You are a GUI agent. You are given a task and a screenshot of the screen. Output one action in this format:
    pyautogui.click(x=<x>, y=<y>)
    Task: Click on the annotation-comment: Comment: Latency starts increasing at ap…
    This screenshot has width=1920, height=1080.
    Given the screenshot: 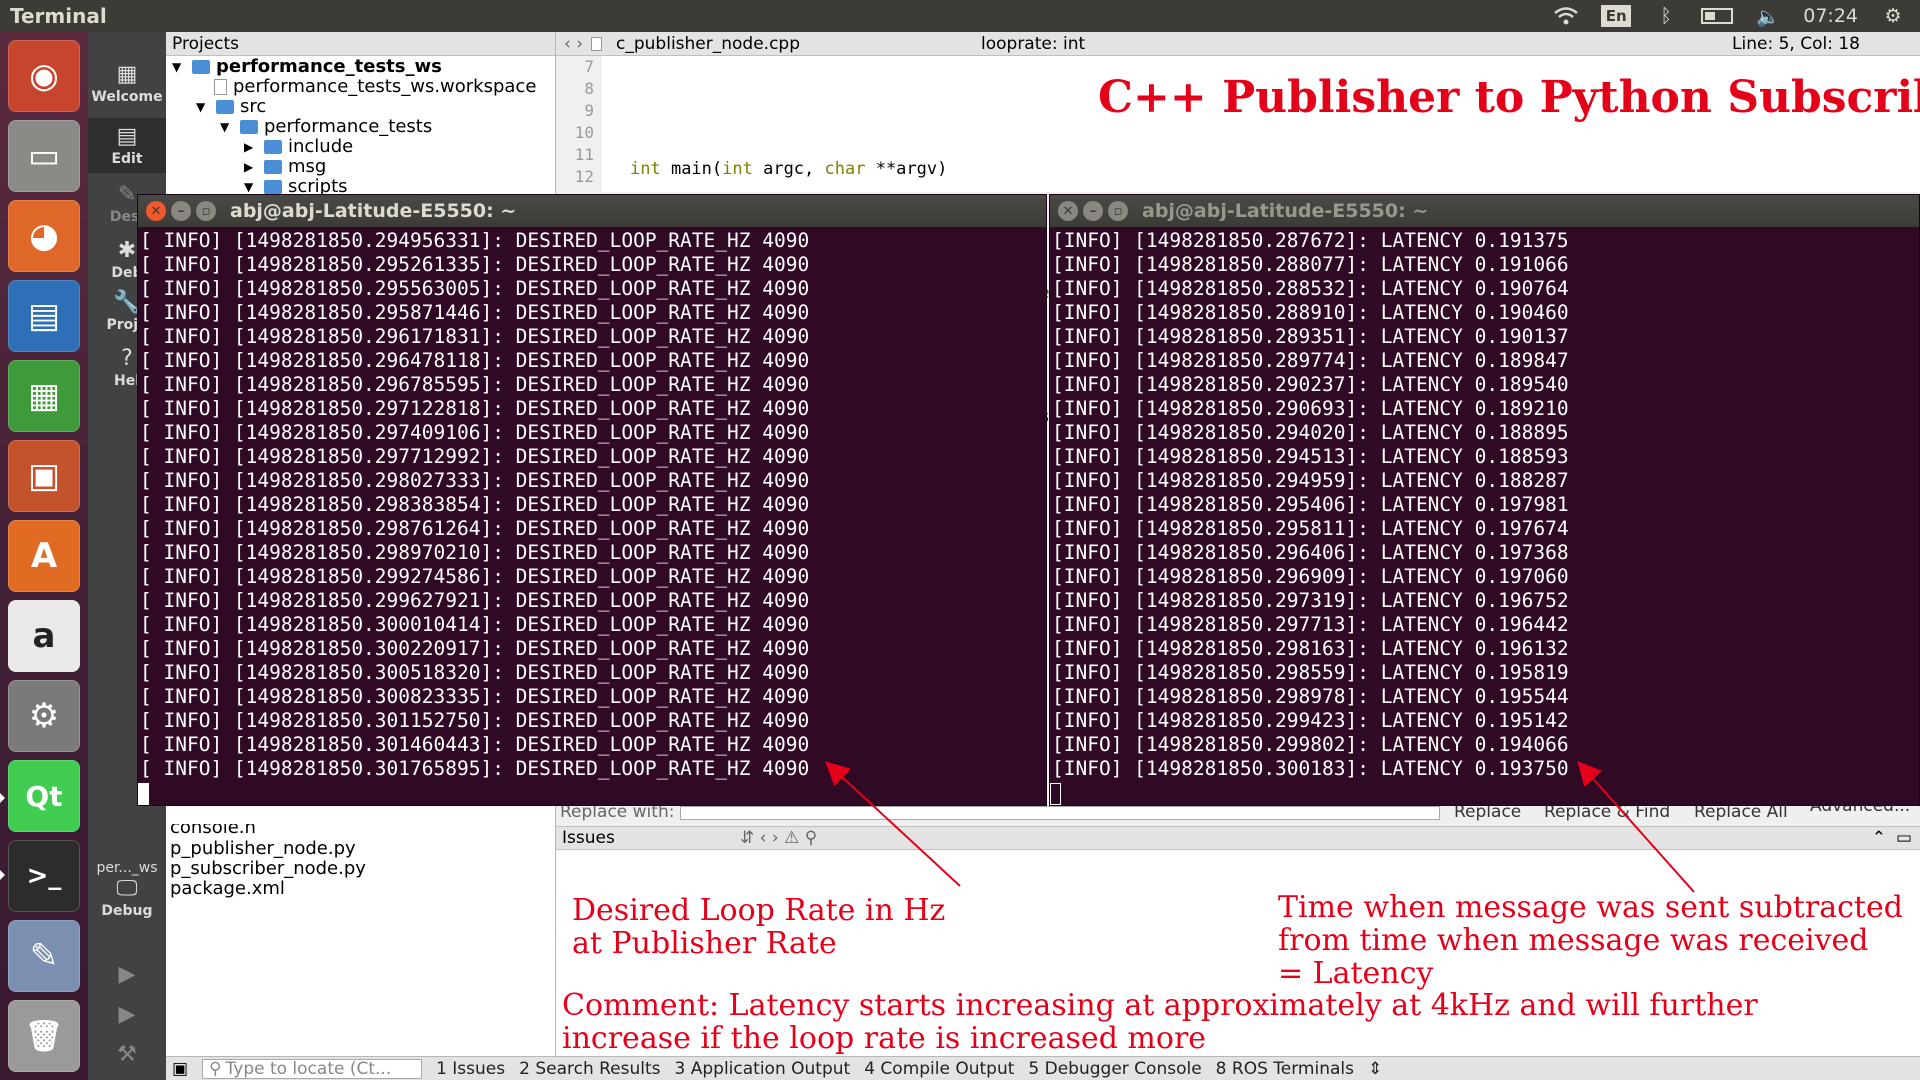 What is the action you would take?
    pyautogui.click(x=1160, y=1022)
    